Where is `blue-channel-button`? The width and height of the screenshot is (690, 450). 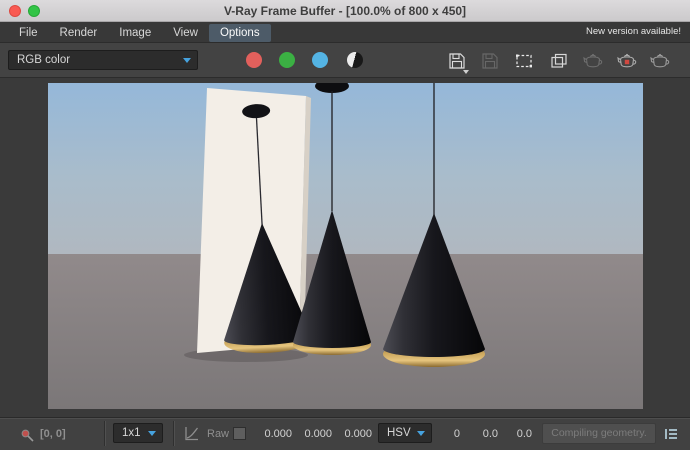
blue-channel-button is located at coordinates (320, 60).